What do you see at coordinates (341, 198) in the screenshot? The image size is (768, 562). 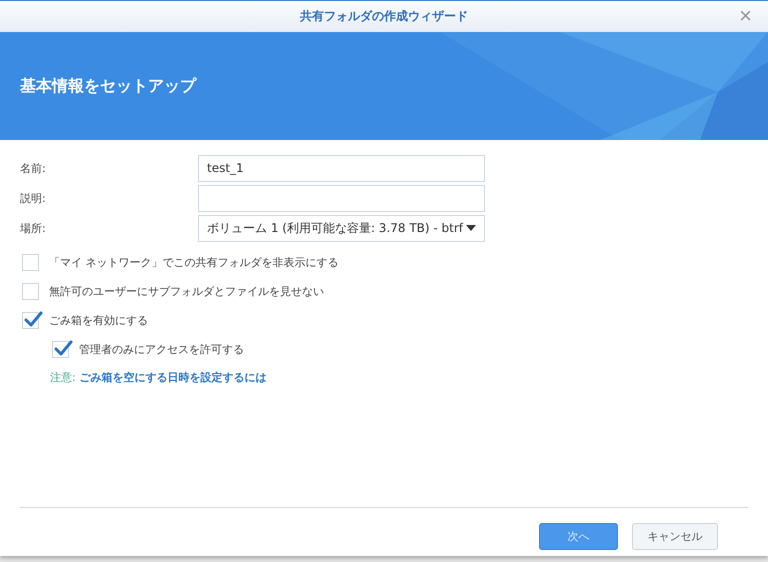 I see `input-field` at bounding box center [341, 198].